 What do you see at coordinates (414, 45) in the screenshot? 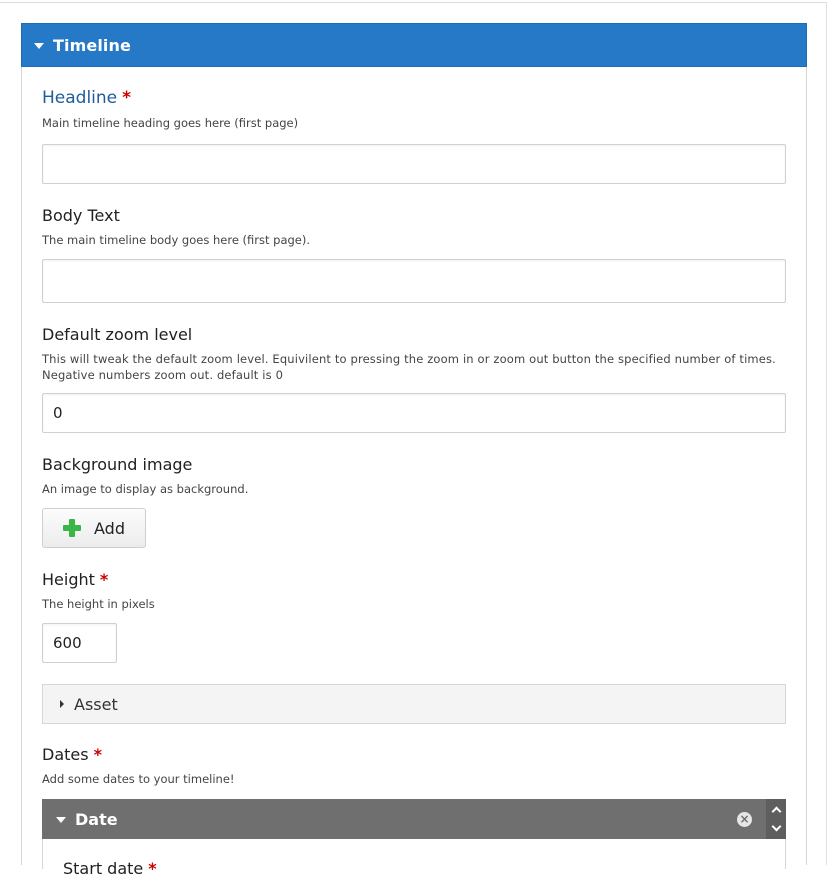
I see `timeline-group-header: Timeline` at bounding box center [414, 45].